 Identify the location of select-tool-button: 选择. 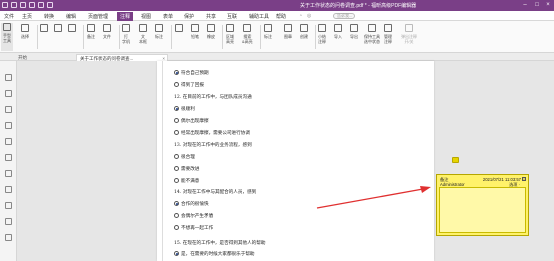
(25, 31).